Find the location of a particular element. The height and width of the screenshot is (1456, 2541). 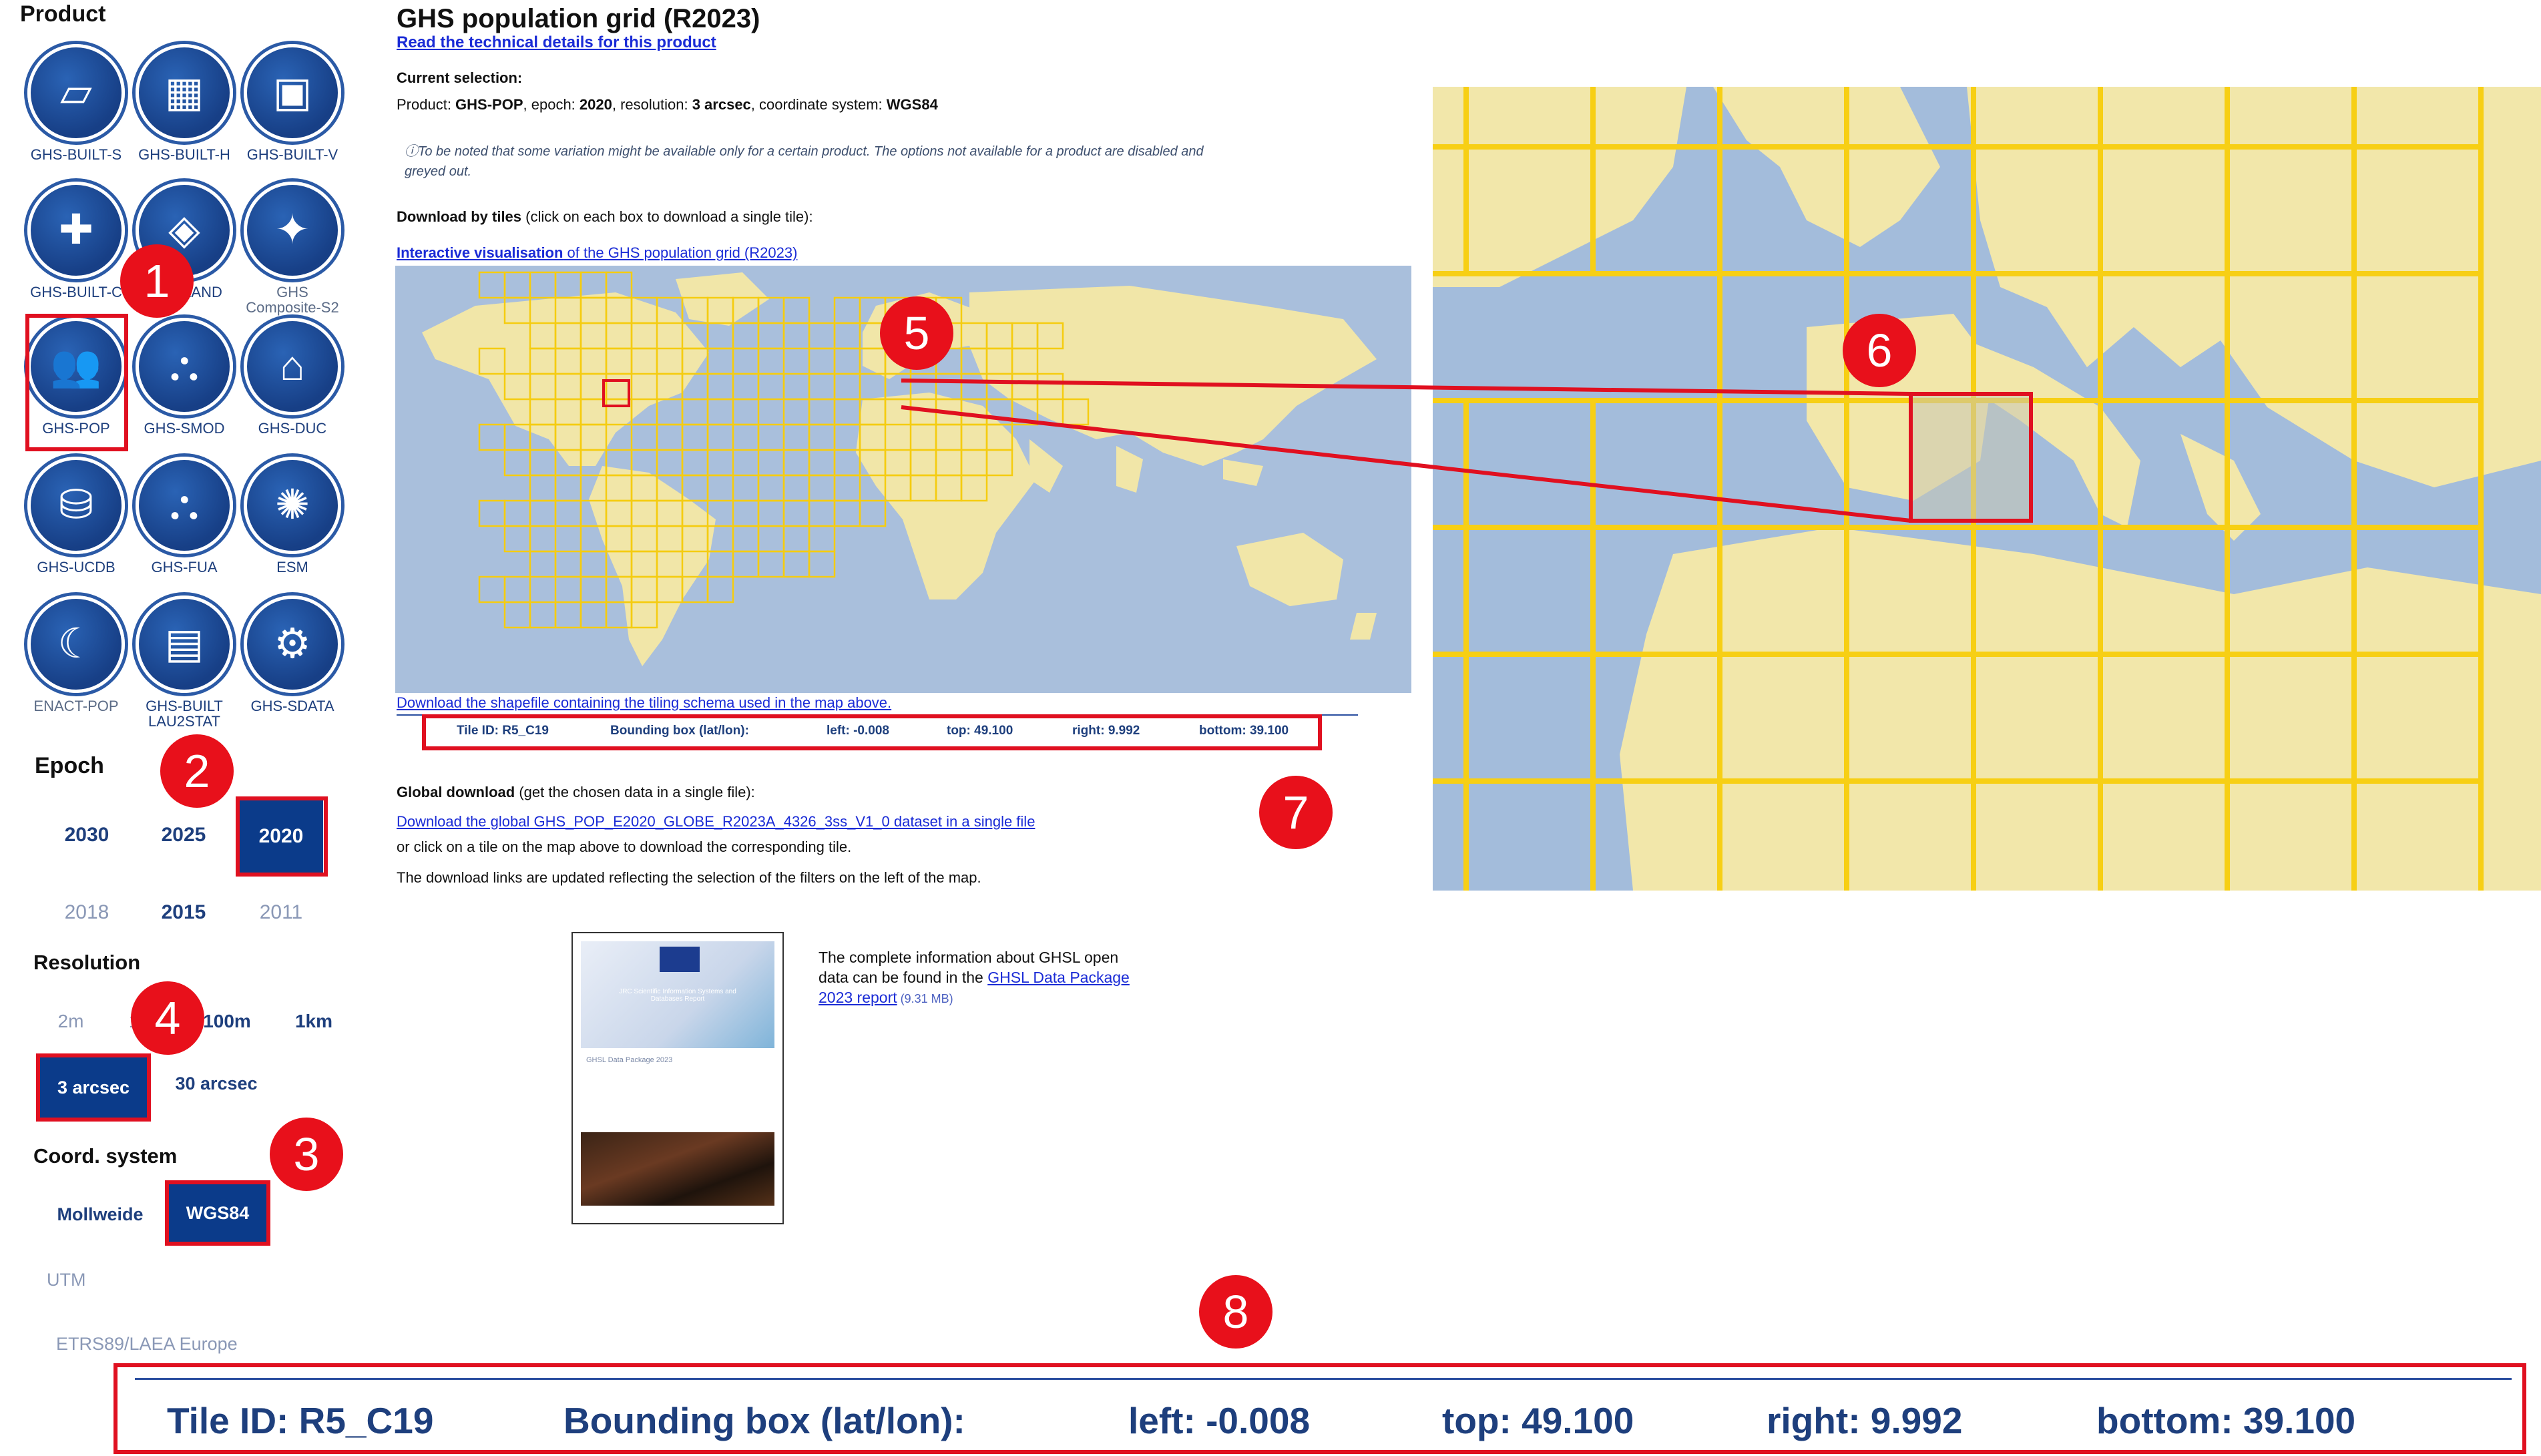

badge-4: 4 is located at coordinates (167, 1018).